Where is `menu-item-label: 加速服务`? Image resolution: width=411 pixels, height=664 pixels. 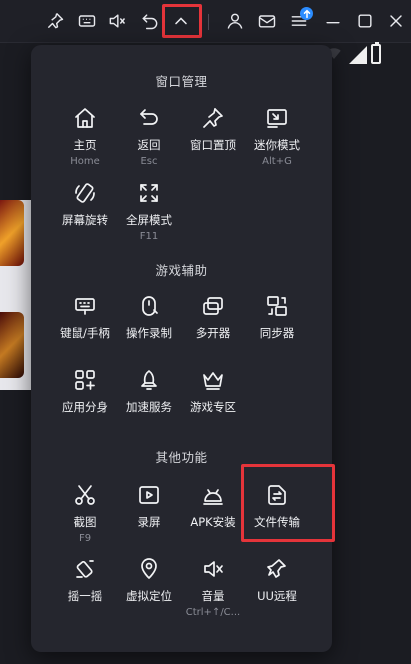 menu-item-label: 加速服务 is located at coordinates (149, 407).